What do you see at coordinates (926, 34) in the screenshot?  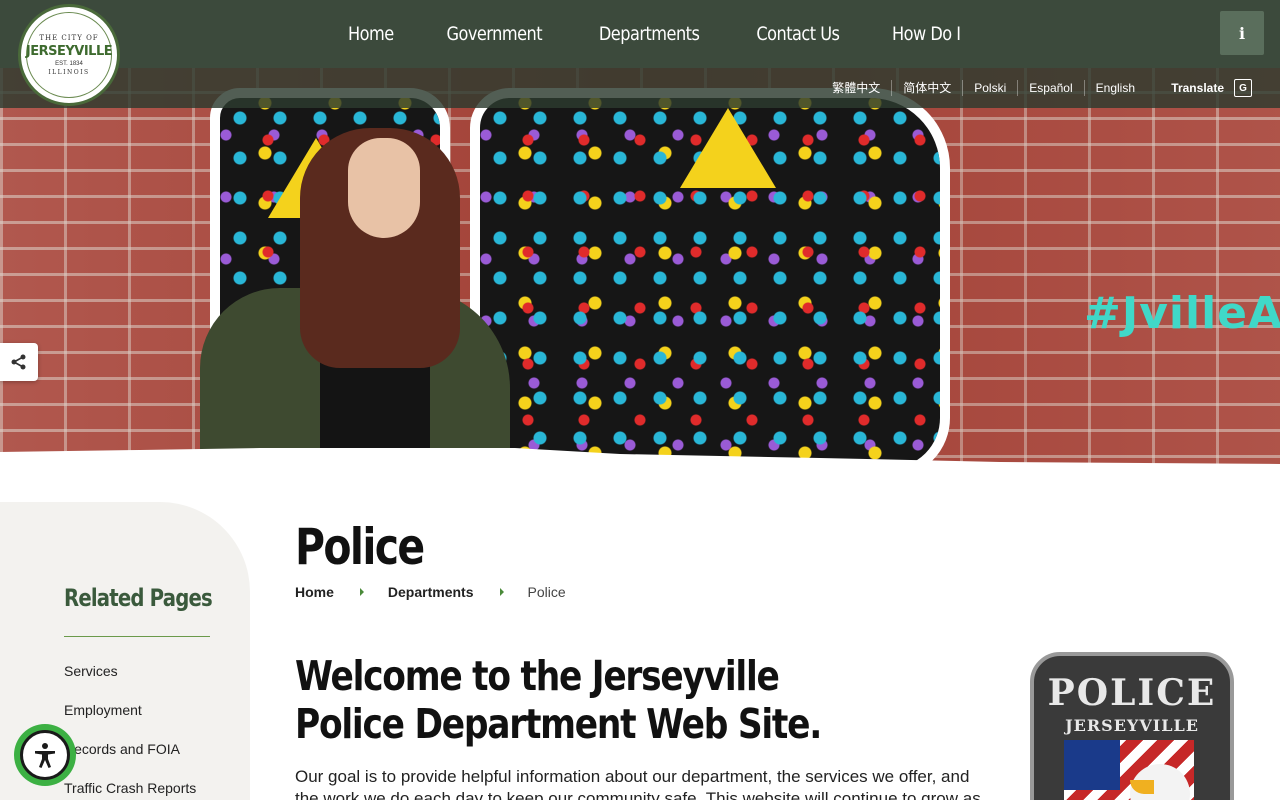 I see `nav-how-do-i: How Do I` at bounding box center [926, 34].